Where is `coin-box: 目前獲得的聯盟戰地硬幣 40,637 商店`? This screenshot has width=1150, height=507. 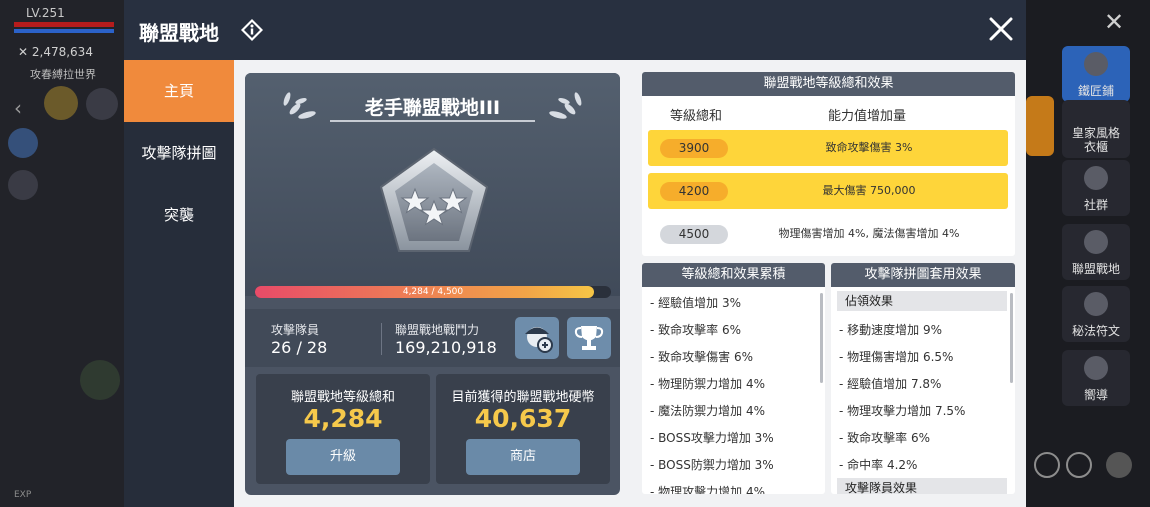
coin-box: 目前獲得的聯盟戰地硬幣 40,637 商店 is located at coordinates (523, 429).